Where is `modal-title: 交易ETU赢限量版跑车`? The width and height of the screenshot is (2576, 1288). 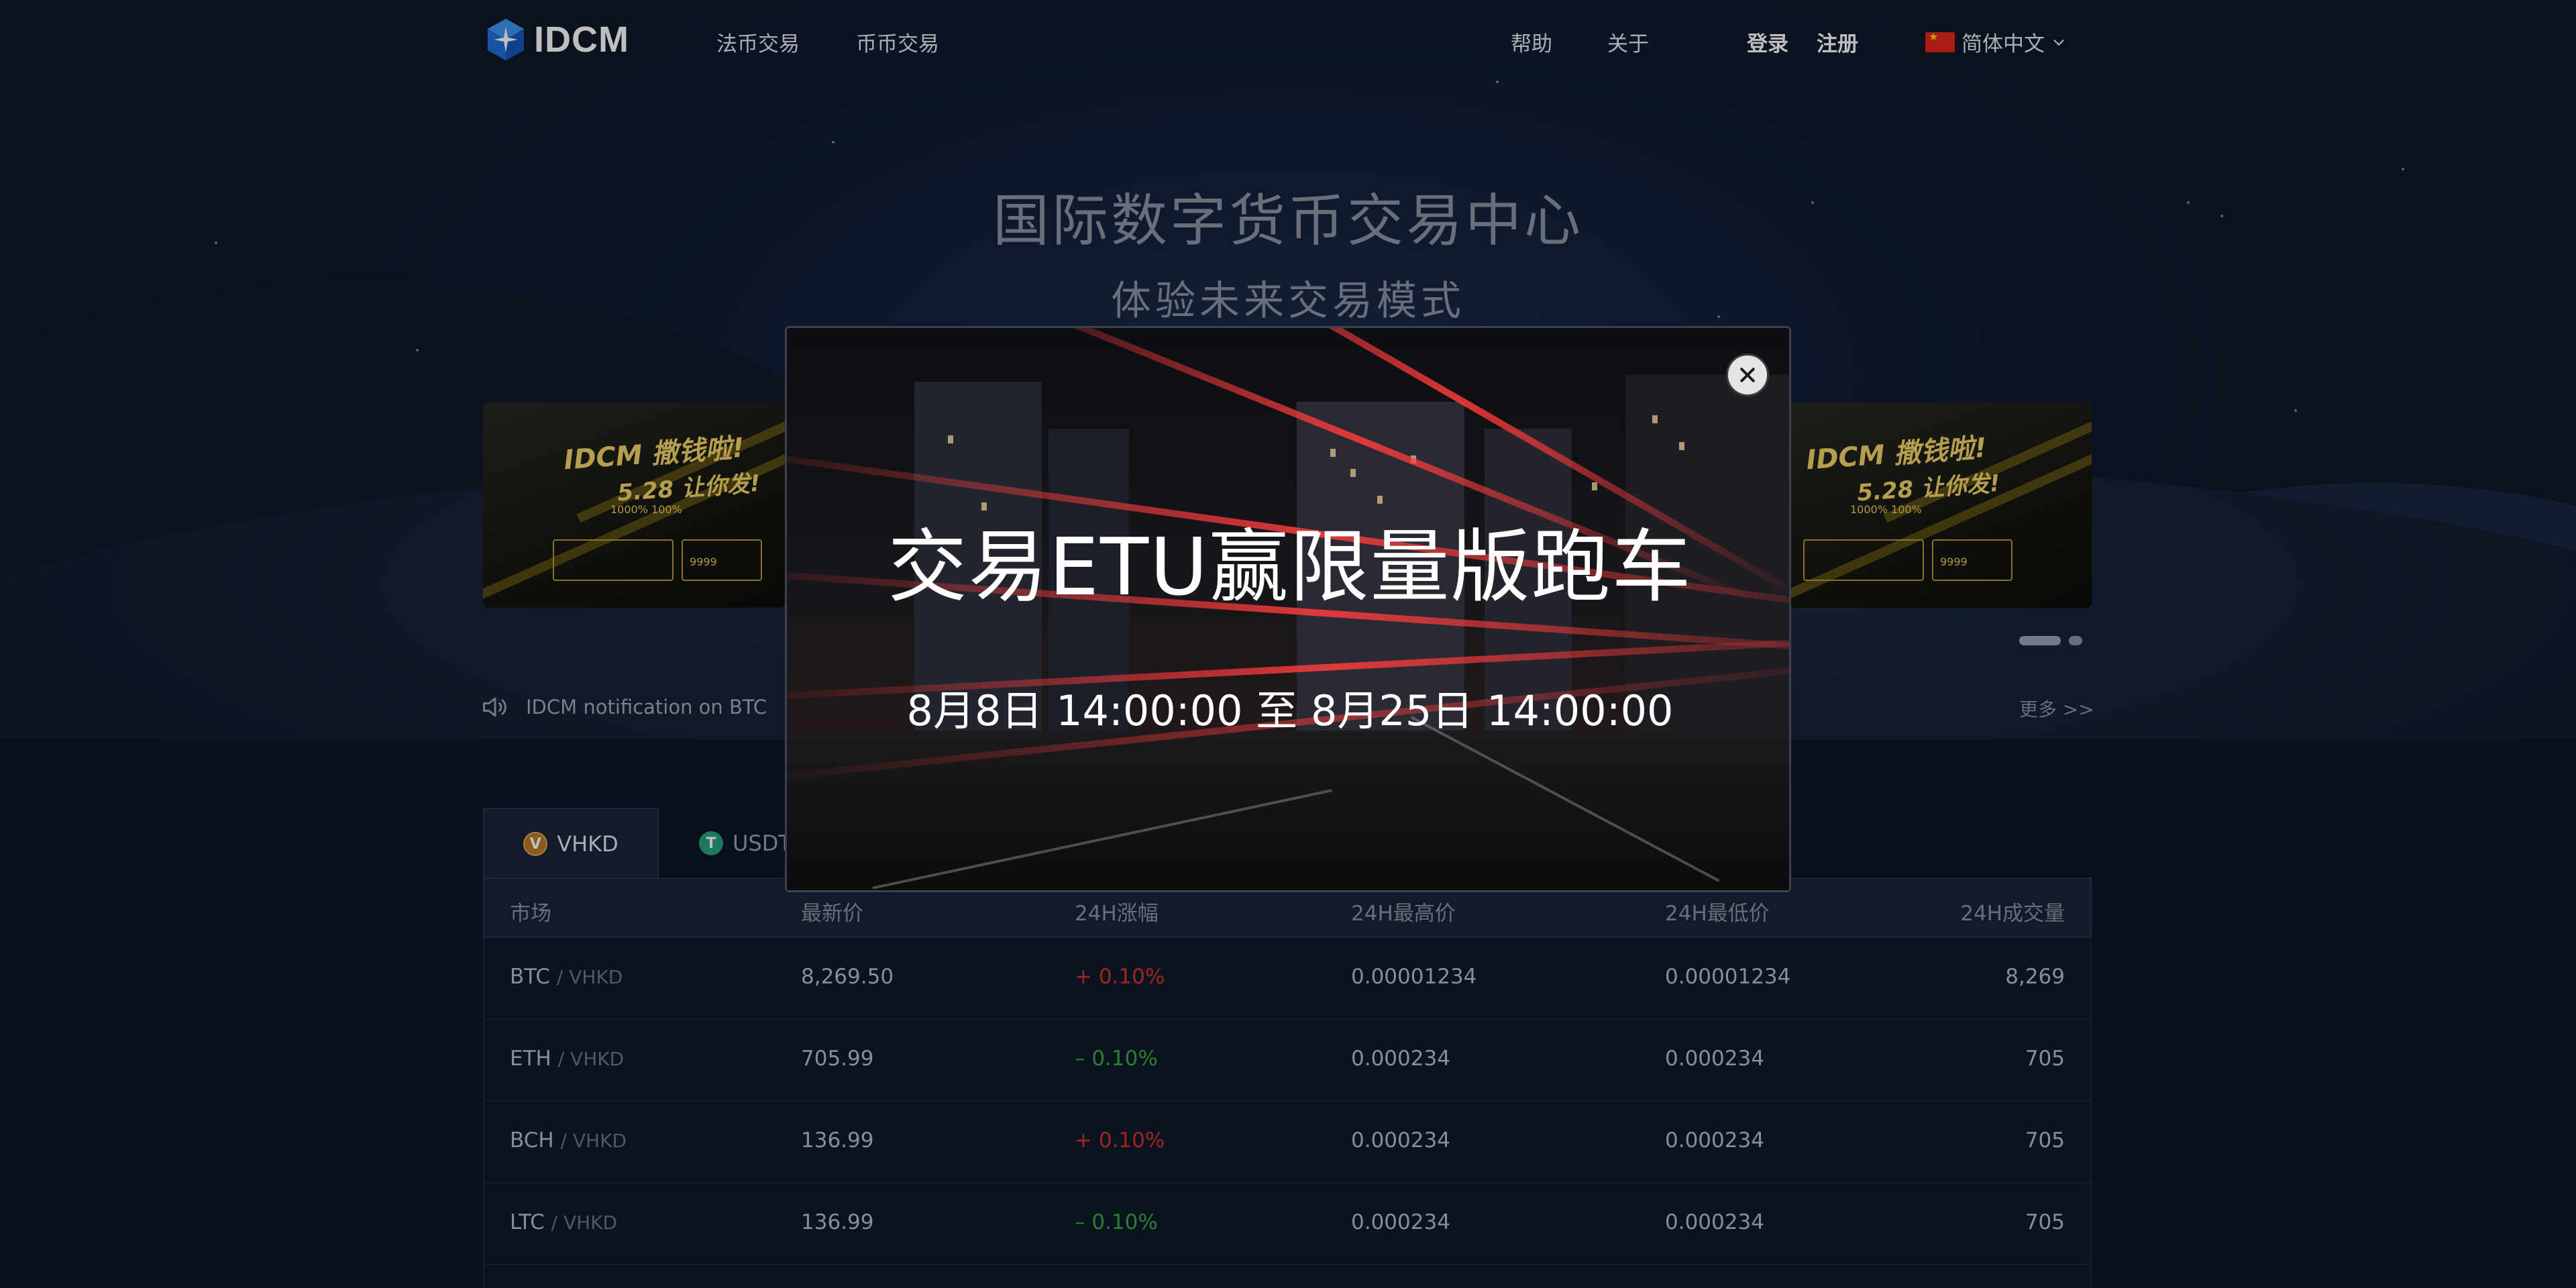
modal-title: 交易ETU赢限量版跑车 is located at coordinates (1290, 567).